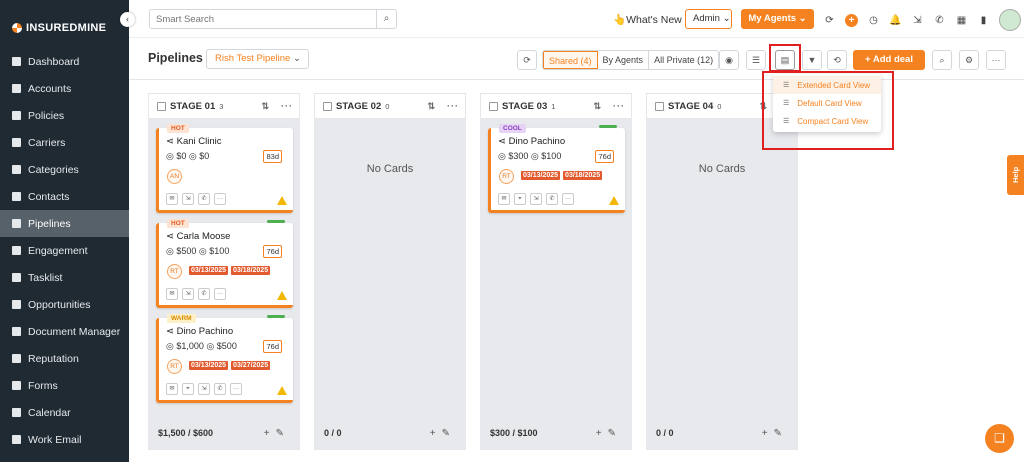 The image size is (1024, 462). What do you see at coordinates (983, 20) in the screenshot?
I see `trash-icon: ▮` at bounding box center [983, 20].